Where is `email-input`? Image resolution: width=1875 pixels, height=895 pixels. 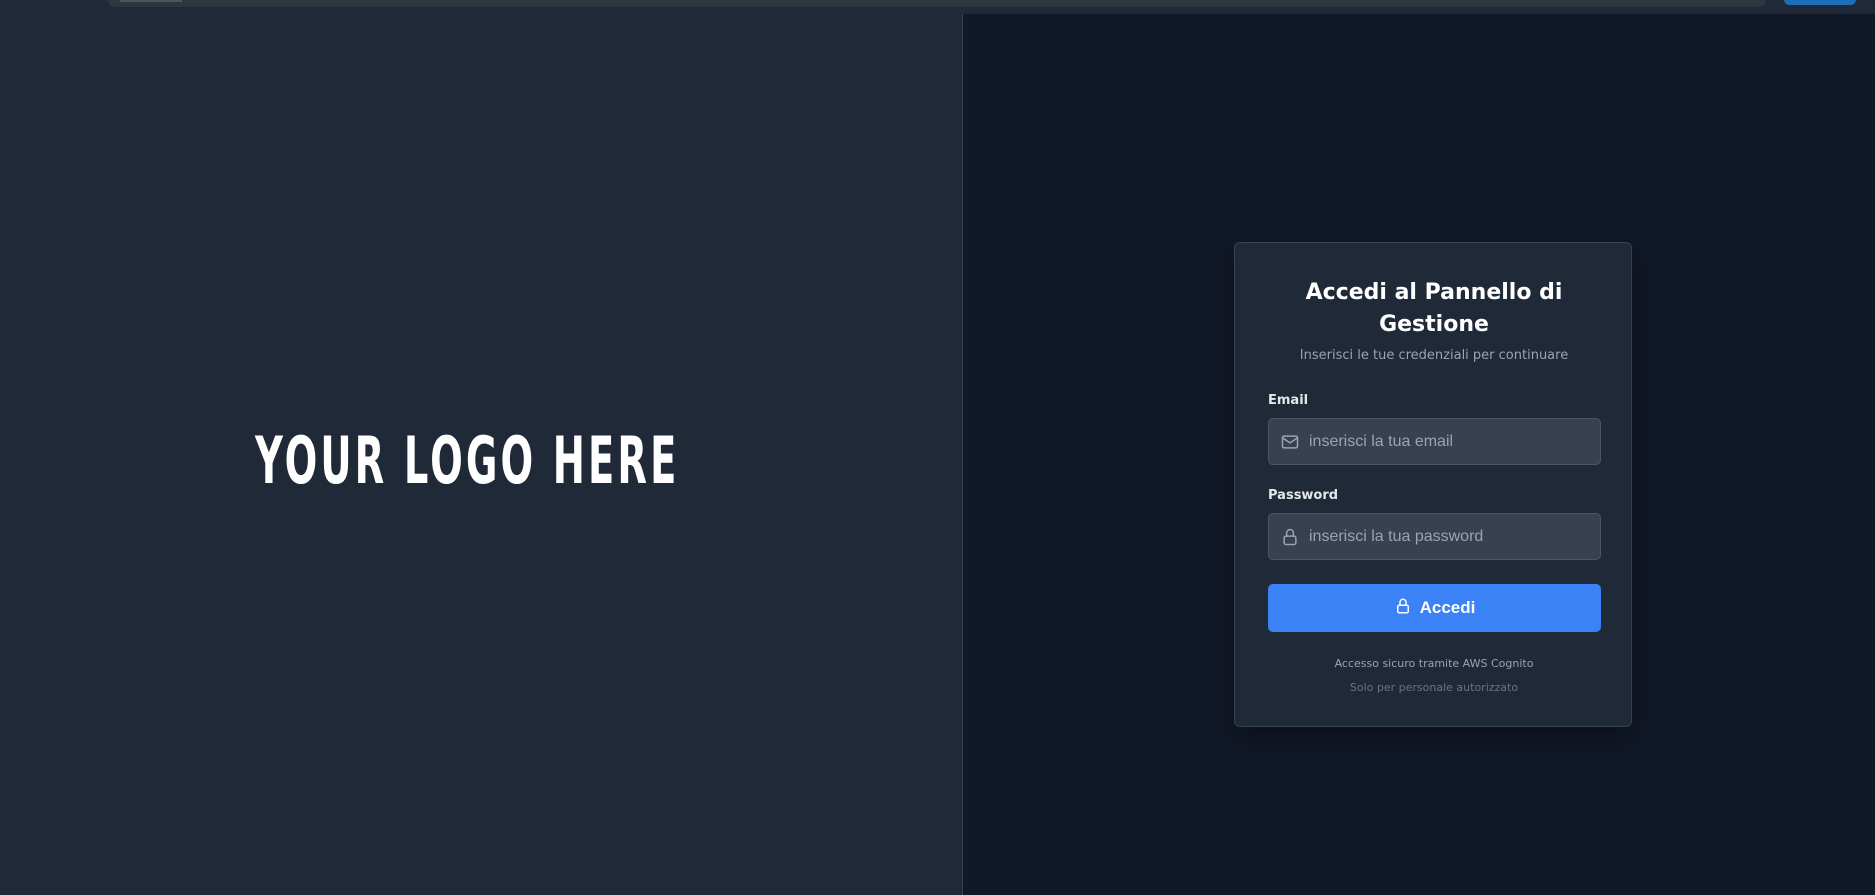
email-input is located at coordinates (1451, 441).